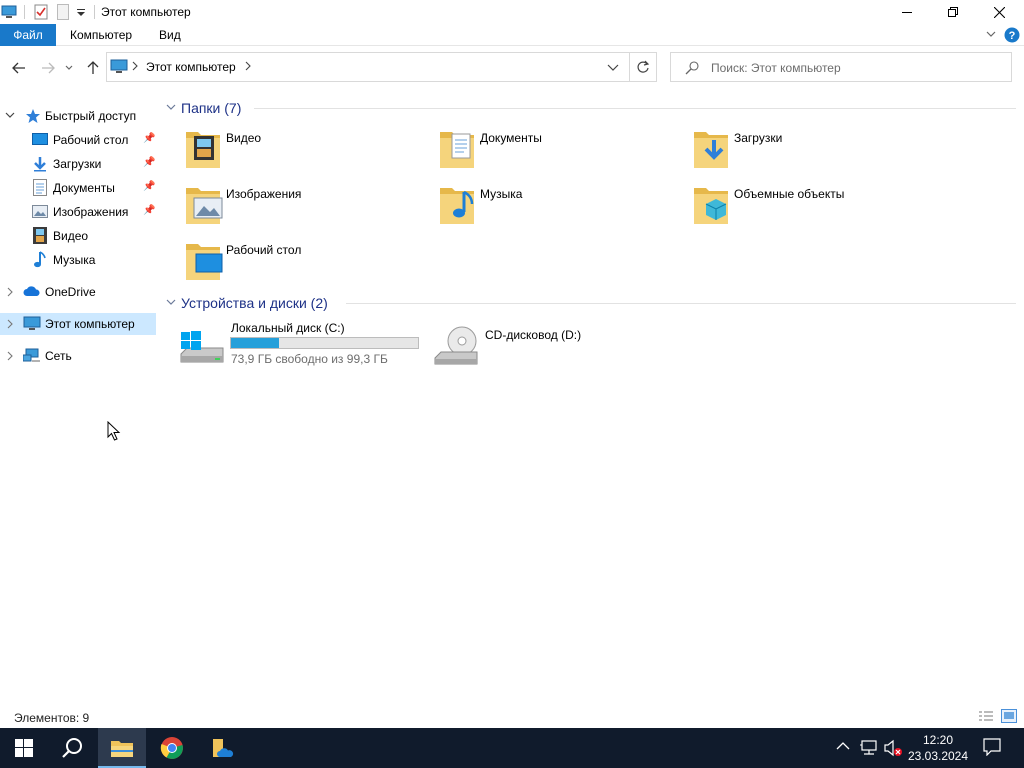 Image resolution: width=1024 pixels, height=768 pixels. Describe the element at coordinates (40, 139) in the screenshot. I see `desktop-icon` at that location.